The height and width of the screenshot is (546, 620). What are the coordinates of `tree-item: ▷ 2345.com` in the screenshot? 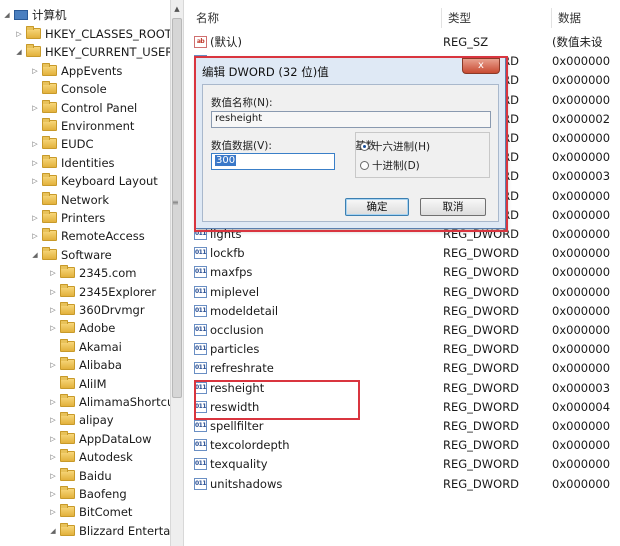 It's located at (92, 273).